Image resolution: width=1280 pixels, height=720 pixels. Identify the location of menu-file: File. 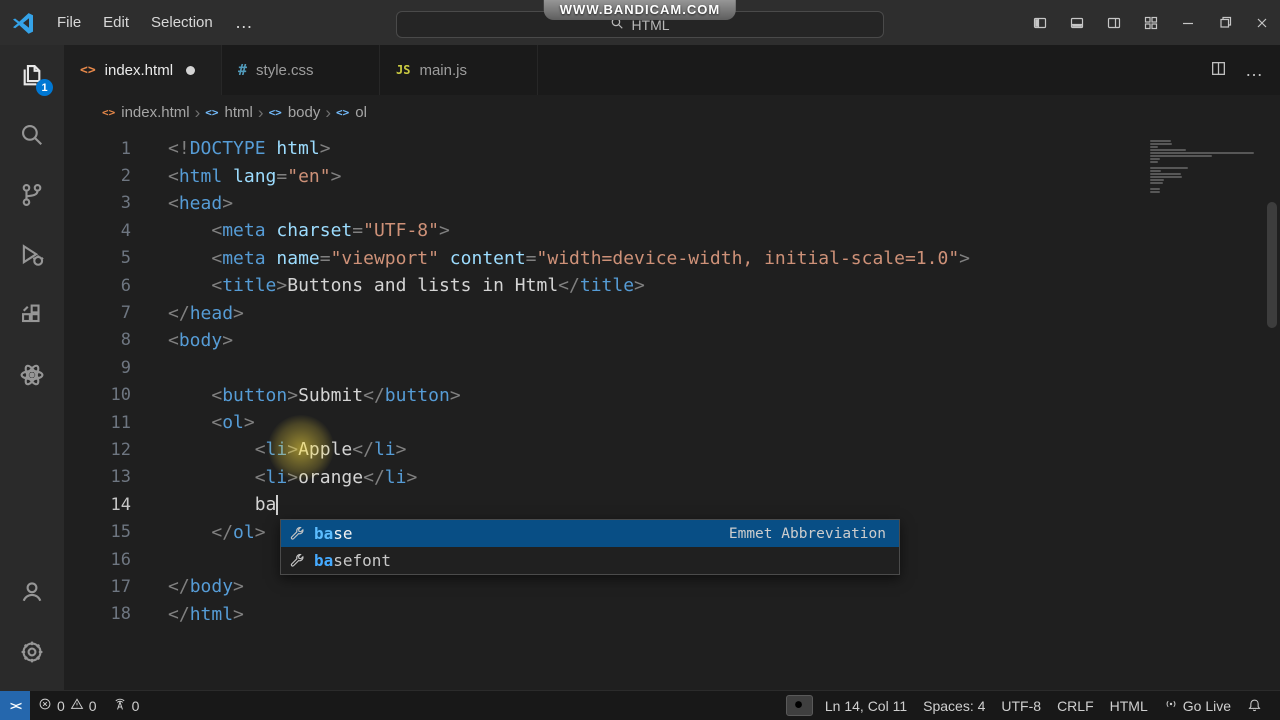
(69, 22).